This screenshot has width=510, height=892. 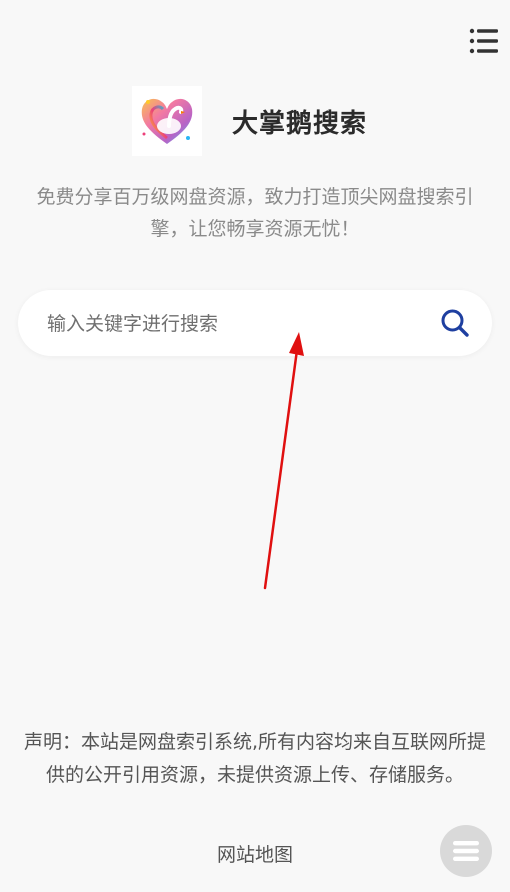 I want to click on search-box, so click(x=255, y=324).